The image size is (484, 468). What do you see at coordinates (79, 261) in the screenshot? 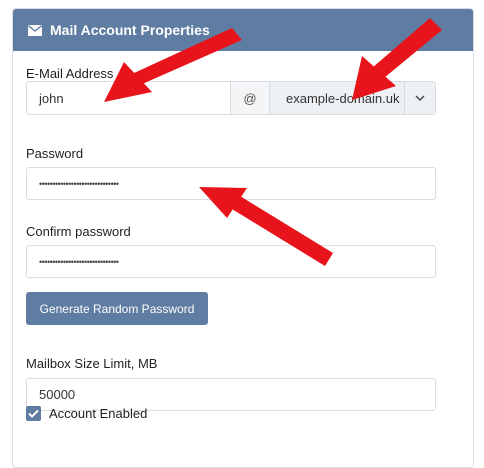
I see `confirm-password-masked-value: ••••••••••••••••••••••••••••••` at bounding box center [79, 261].